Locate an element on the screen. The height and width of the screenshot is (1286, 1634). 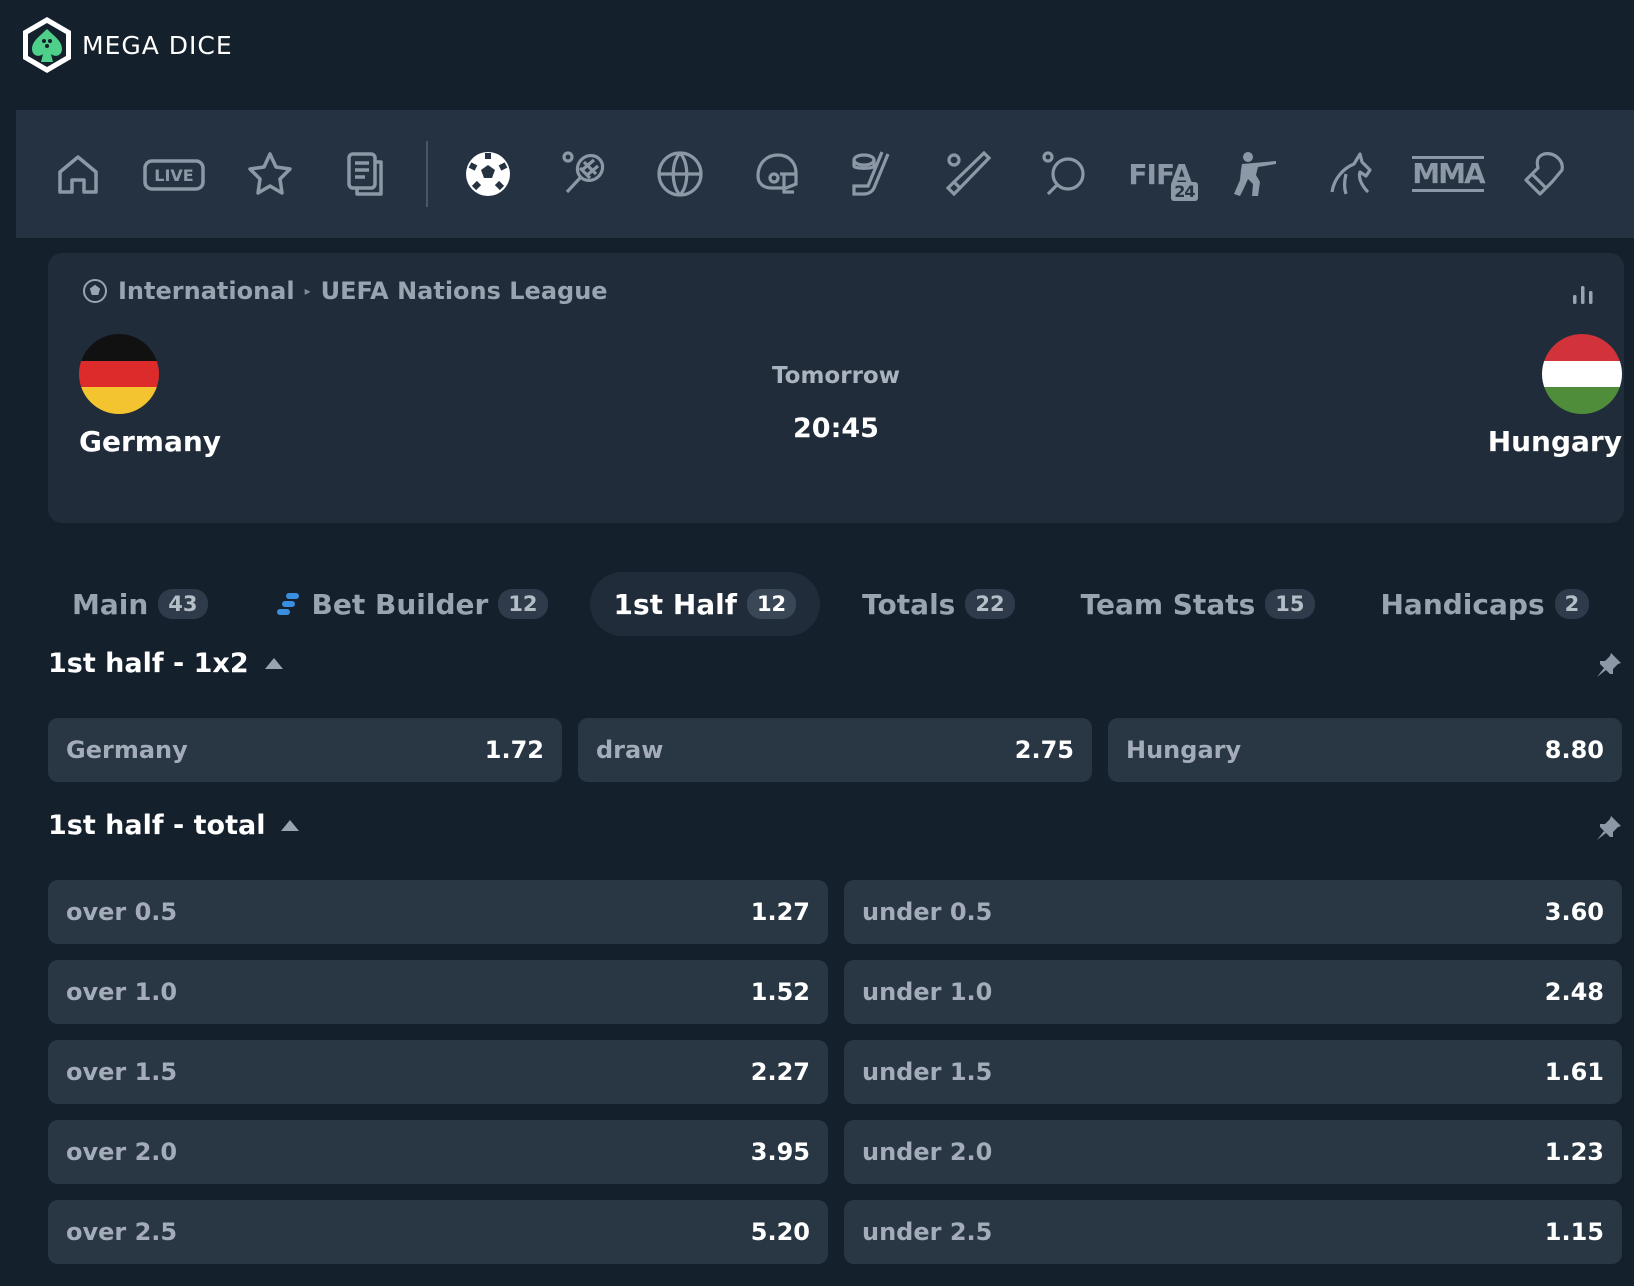
nav-hockey is located at coordinates (872, 174).